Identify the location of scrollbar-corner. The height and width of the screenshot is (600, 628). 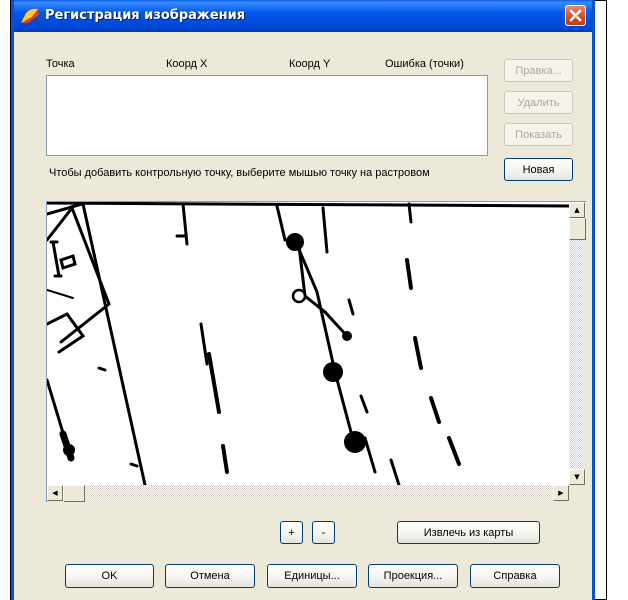
(577, 493).